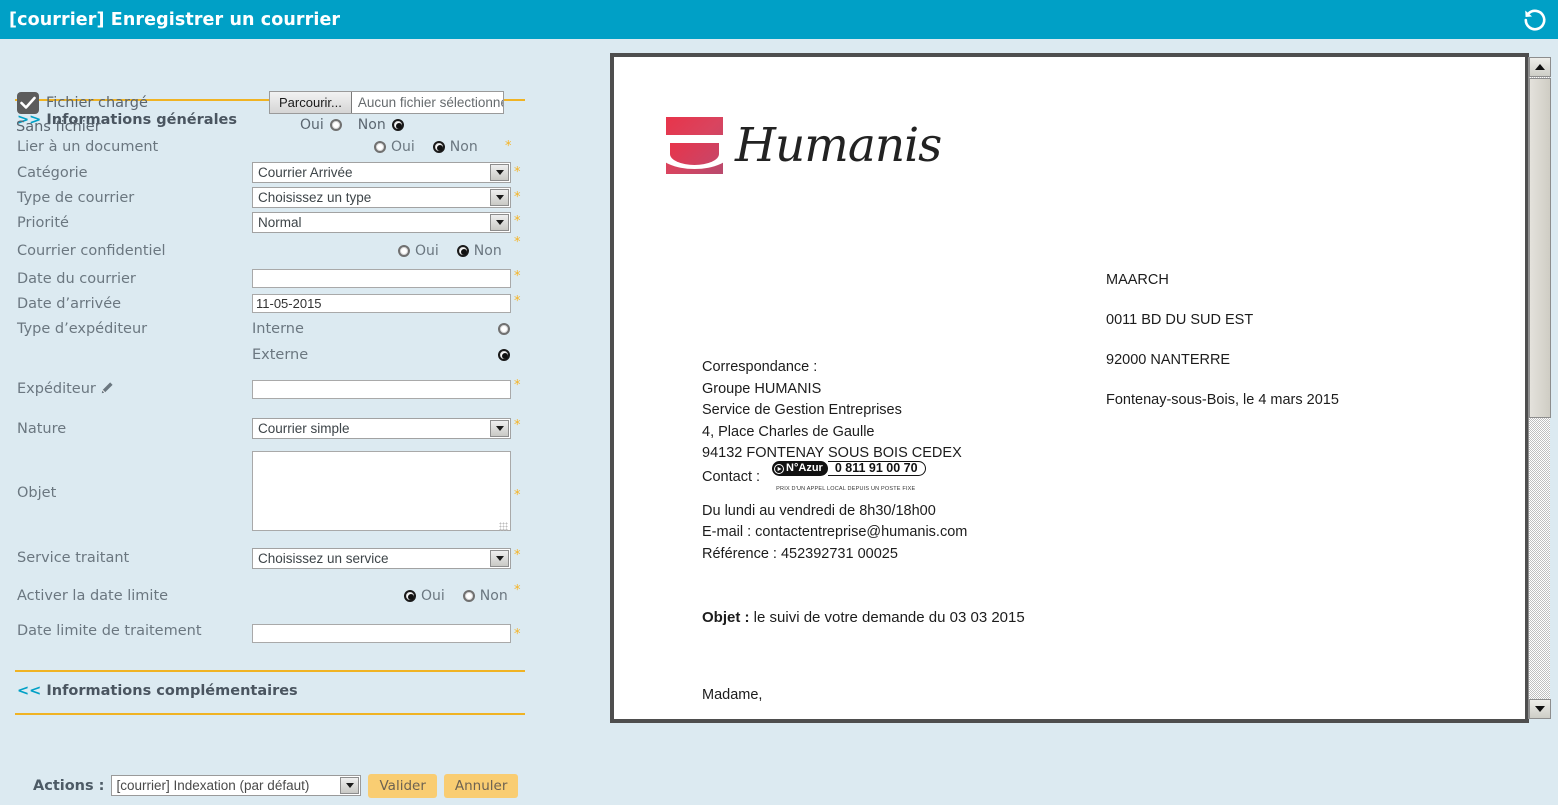  Describe the element at coordinates (849, 468) in the screenshot. I see `numero-azur-badge: N°Azur 0 811 91 00 70` at that location.